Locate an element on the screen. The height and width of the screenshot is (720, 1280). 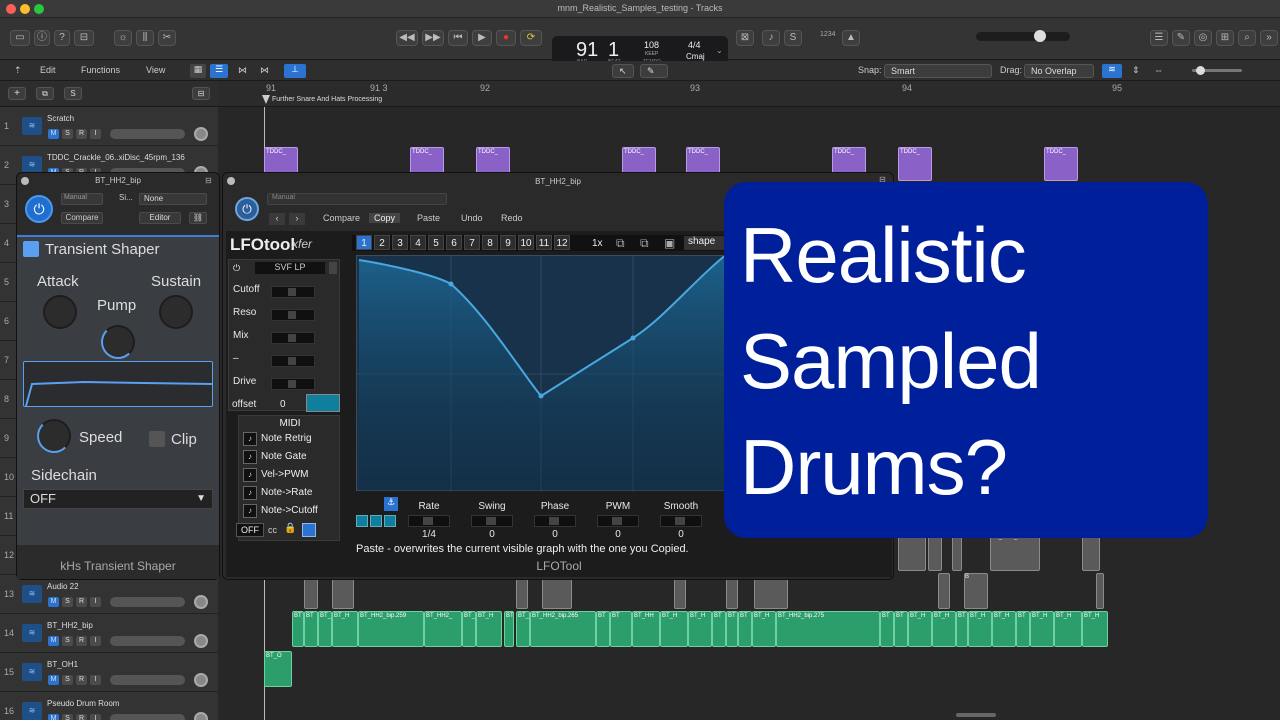
track-name: TDDC_Crackle_06..xiDisc_45rpm_136 is located at coordinates (116, 157).